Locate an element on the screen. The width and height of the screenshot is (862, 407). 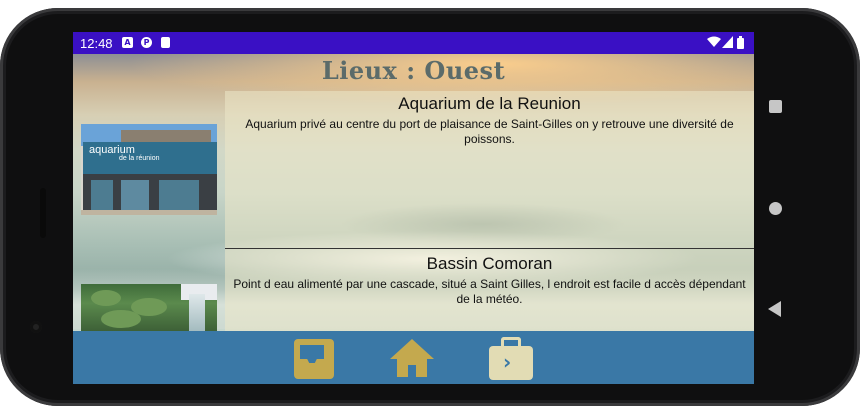
aquarium-thumbnail: aquarium de la réunion is located at coordinates (149, 169).